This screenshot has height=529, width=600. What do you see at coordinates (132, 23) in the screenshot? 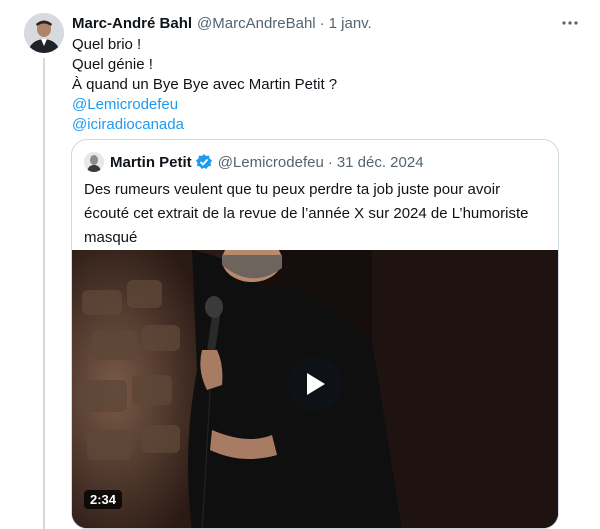
I see `author-name: Marc-André Bahl` at bounding box center [132, 23].